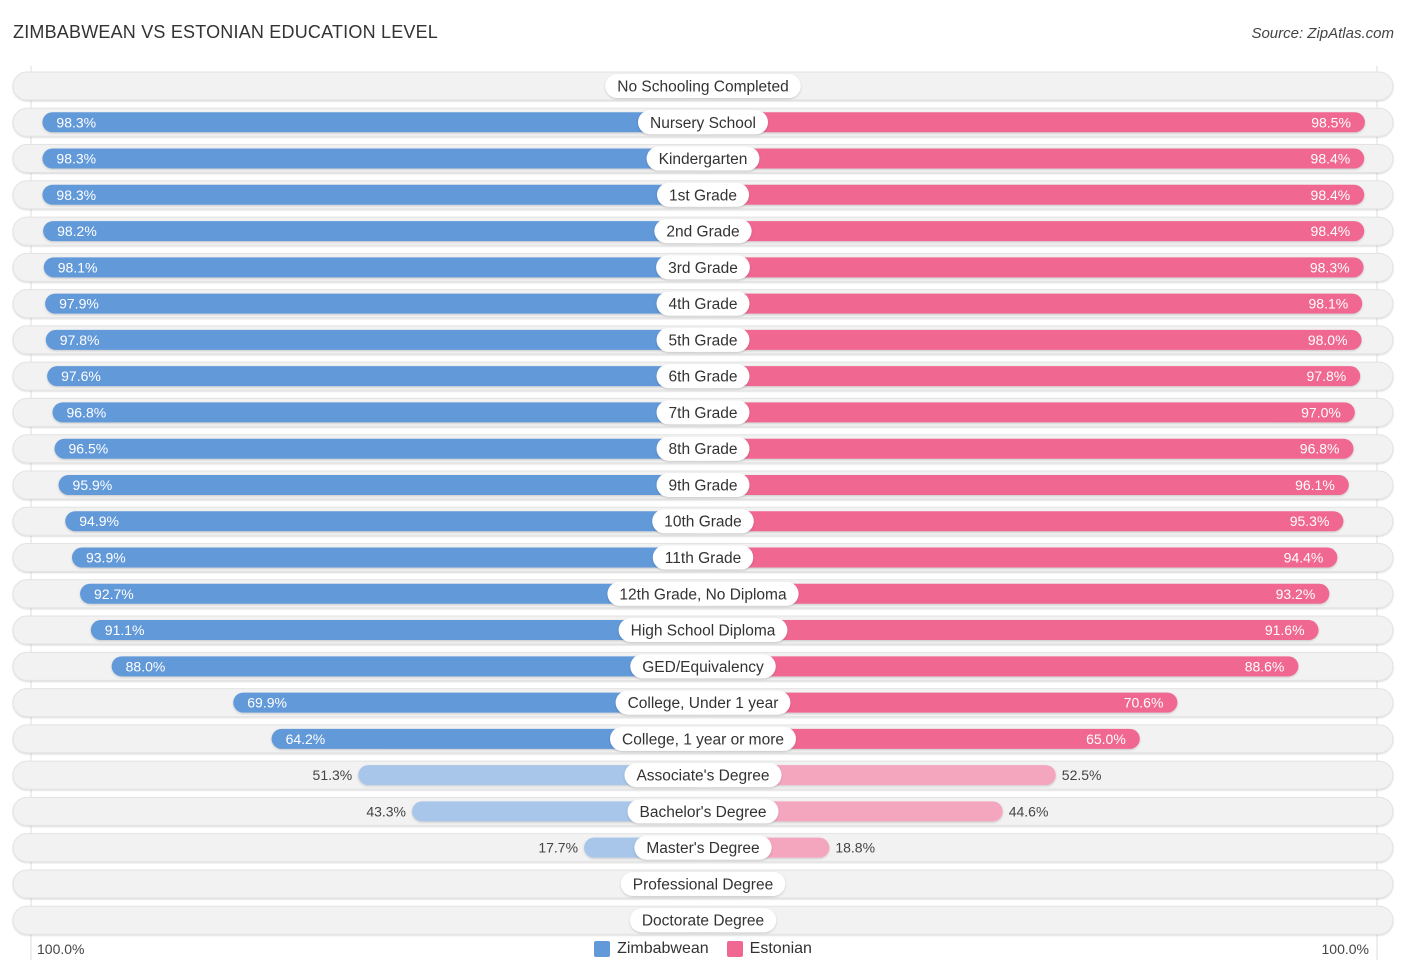 Image resolution: width=1406 pixels, height=975 pixels. Describe the element at coordinates (703, 377) in the screenshot. I see `category-label: 6th Grade` at that location.